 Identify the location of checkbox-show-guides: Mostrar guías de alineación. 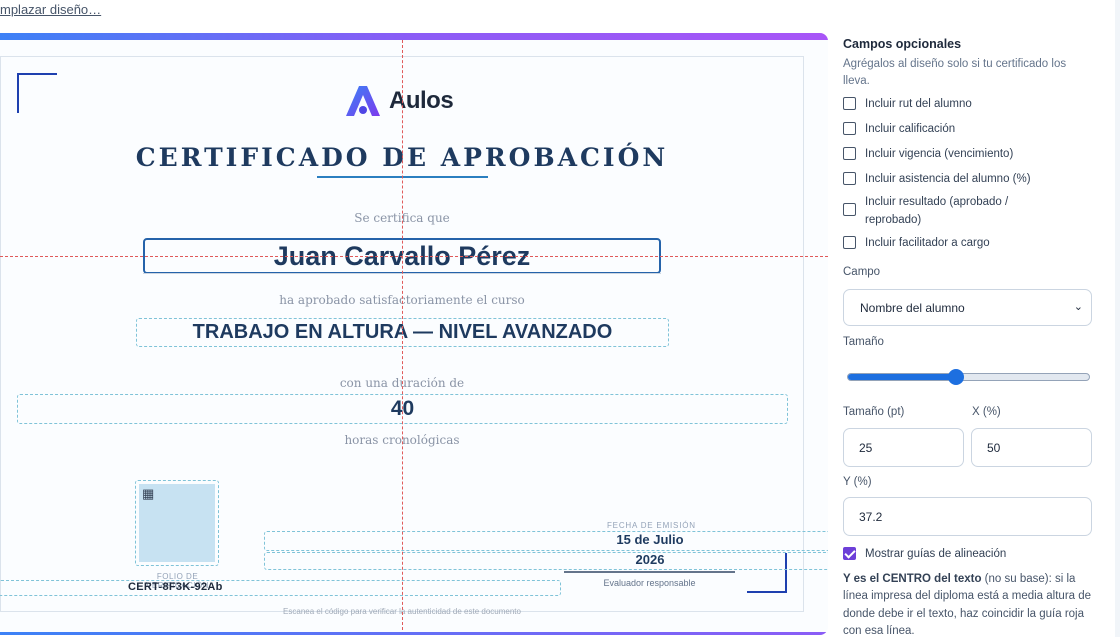
(973, 554).